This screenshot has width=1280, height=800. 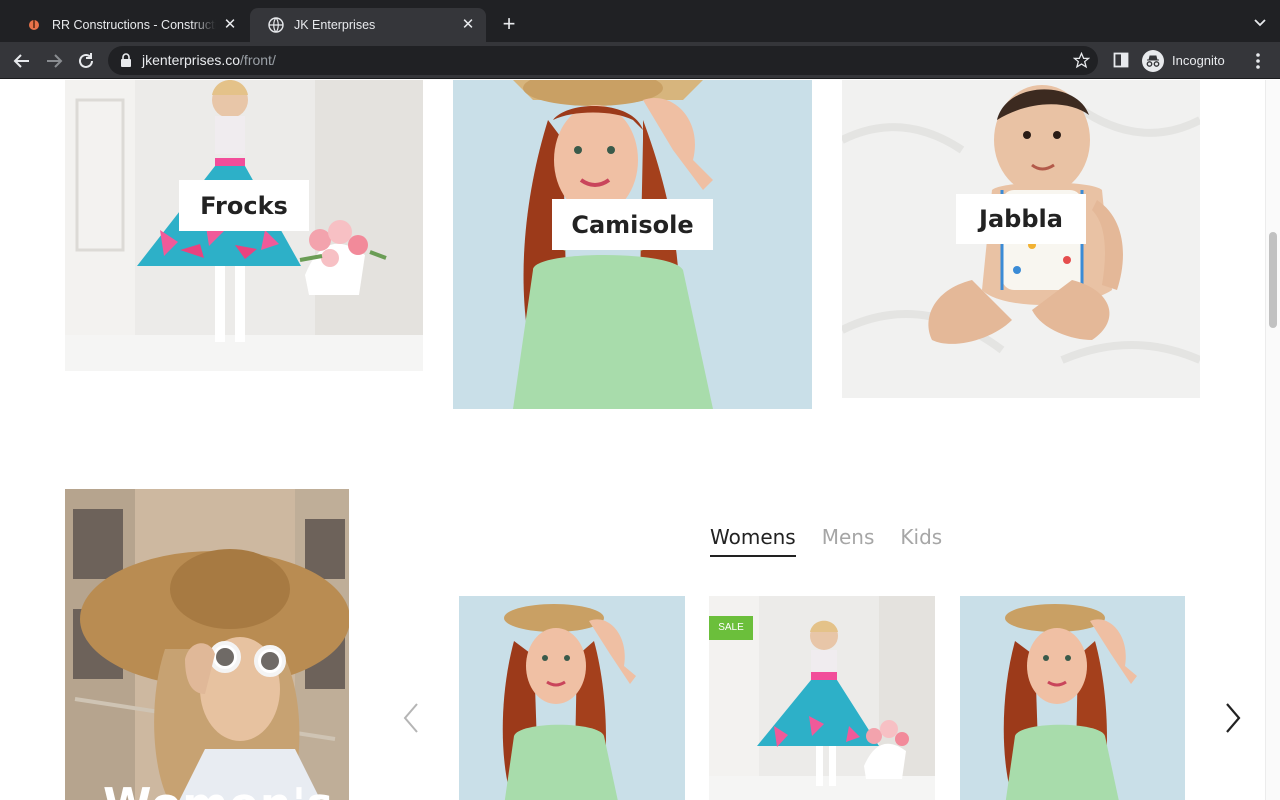 I want to click on incognito-icon, so click(x=1153, y=60).